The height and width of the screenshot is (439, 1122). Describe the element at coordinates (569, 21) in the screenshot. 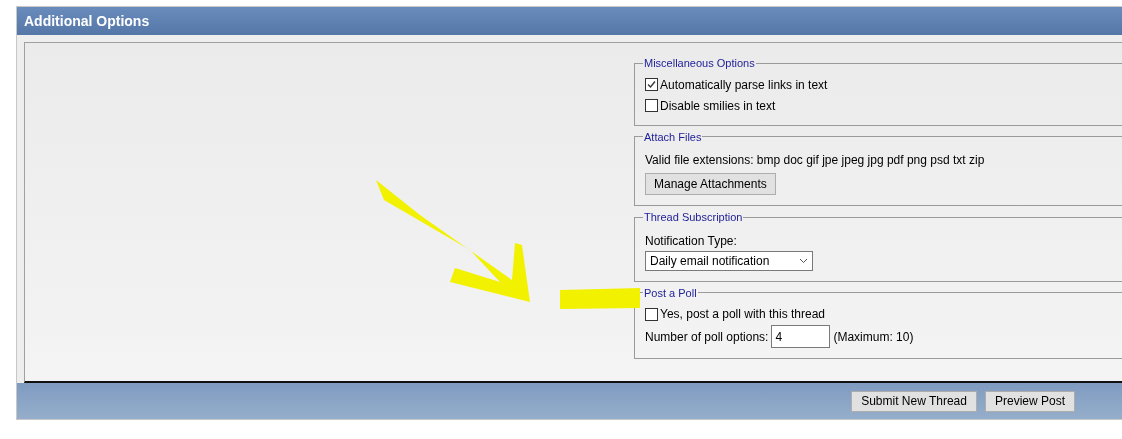

I see `window-title: Additional Options` at that location.